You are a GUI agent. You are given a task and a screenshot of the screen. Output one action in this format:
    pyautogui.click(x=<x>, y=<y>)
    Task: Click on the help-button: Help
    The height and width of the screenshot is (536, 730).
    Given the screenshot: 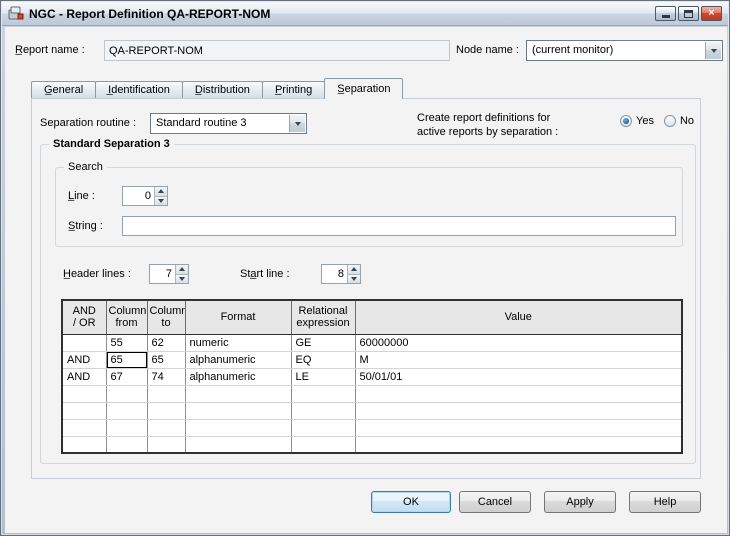 What is the action you would take?
    pyautogui.click(x=665, y=502)
    